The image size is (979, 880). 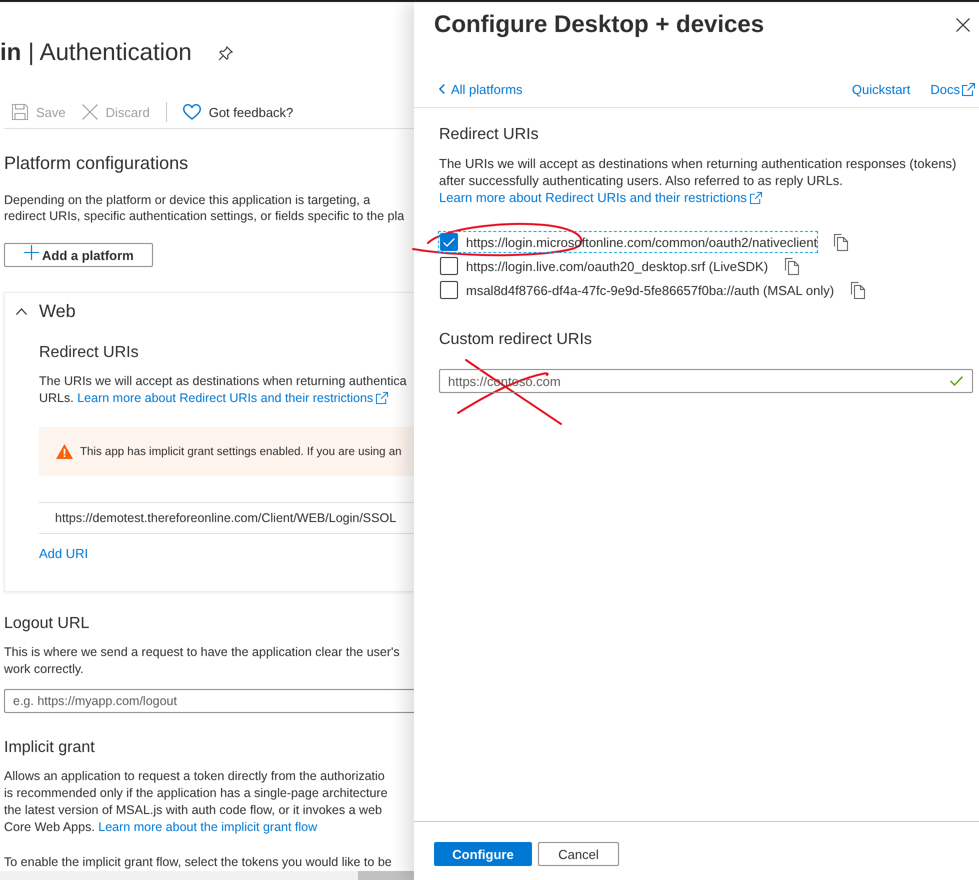 I want to click on redirect-description: The URIs we will accept as destinations when returning authentica URLs. Learn more about Redirect URIs and their restrictions, so click(x=223, y=390).